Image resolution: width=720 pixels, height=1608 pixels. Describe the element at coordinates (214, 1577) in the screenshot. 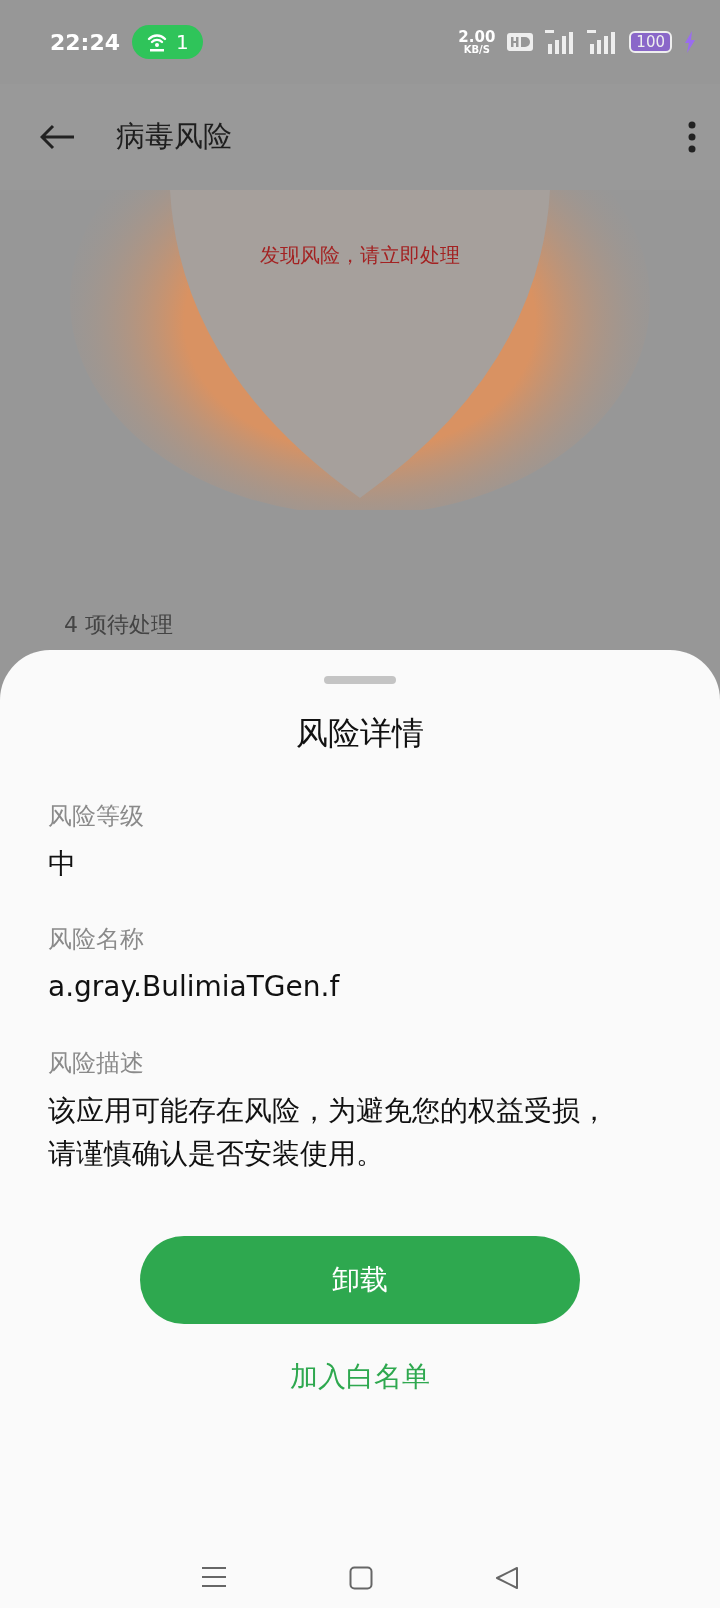

I see `menu-icon` at that location.